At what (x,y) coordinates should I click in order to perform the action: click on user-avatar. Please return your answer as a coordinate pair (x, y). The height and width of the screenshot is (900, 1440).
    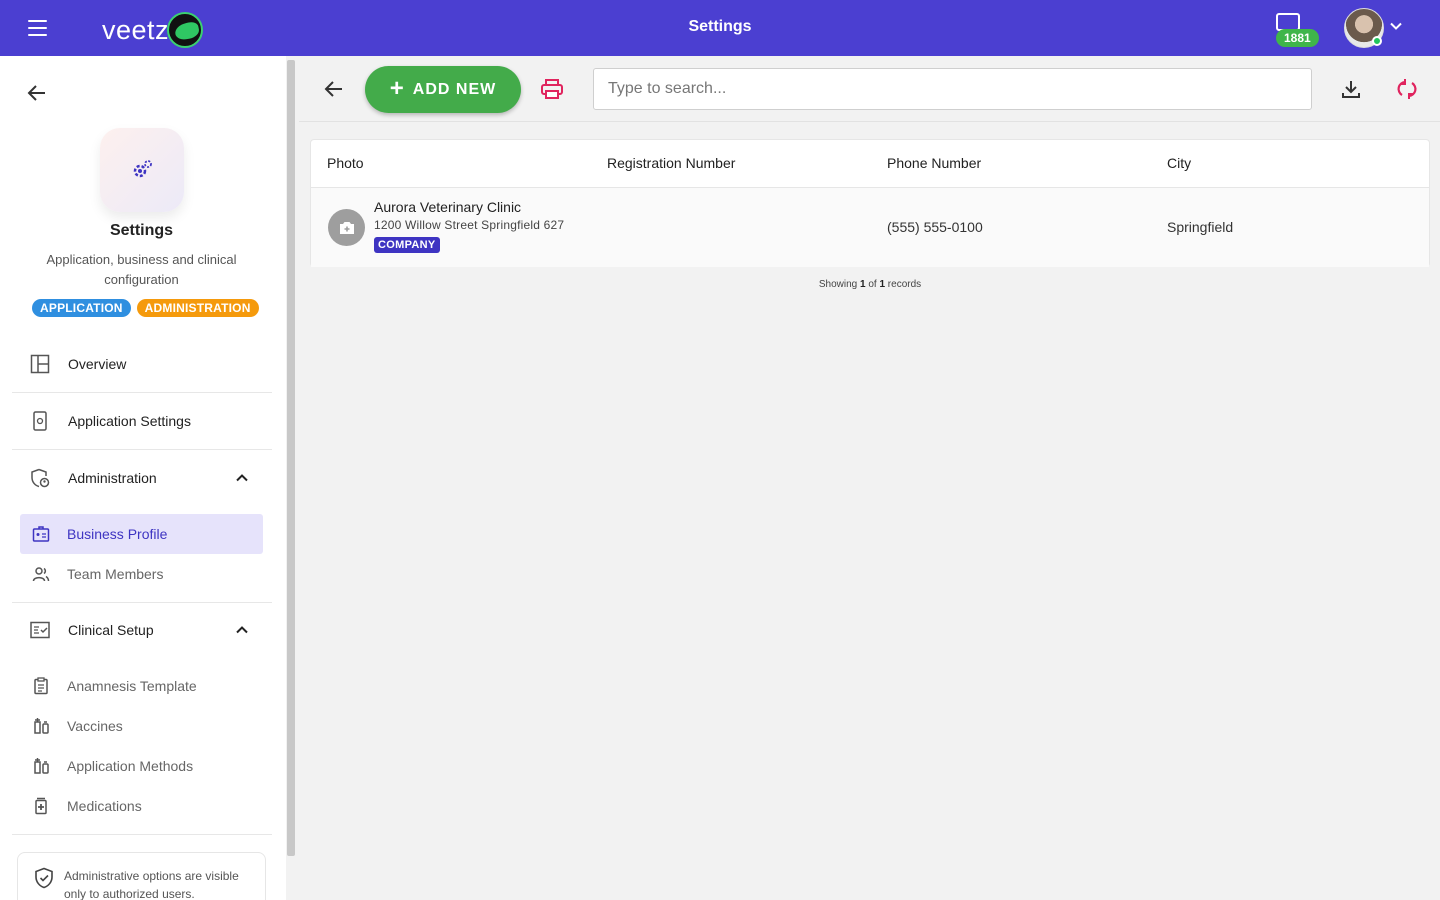
    Looking at the image, I should click on (1364, 28).